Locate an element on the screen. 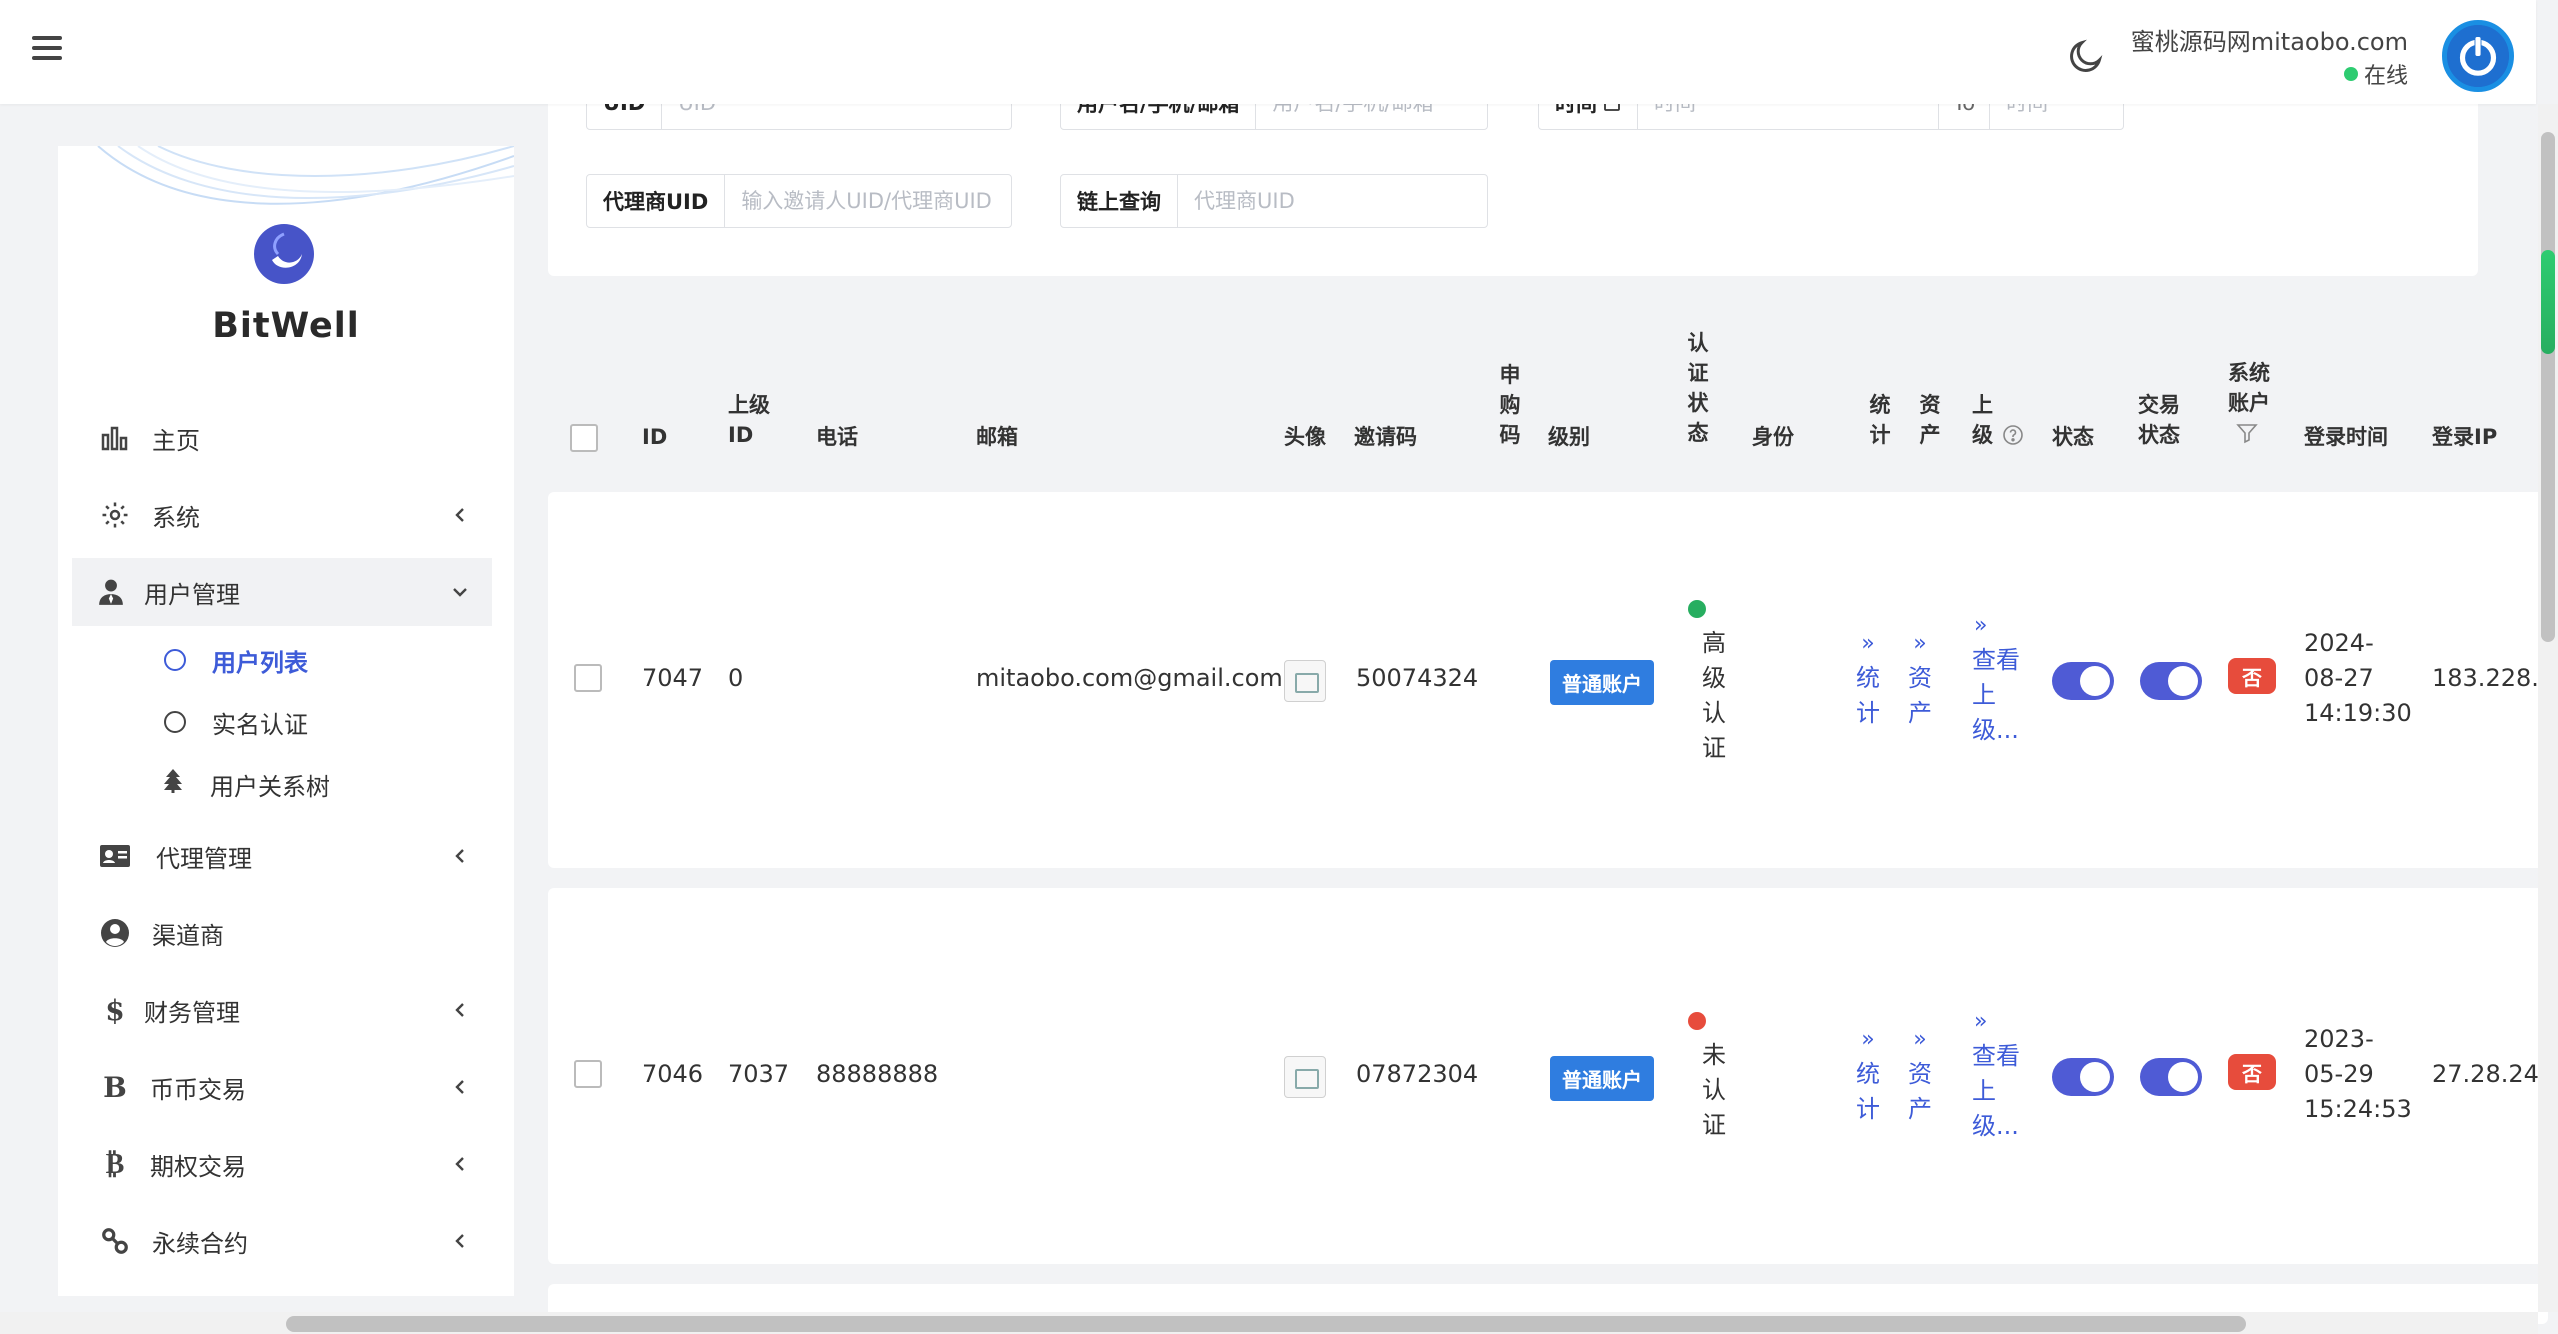  sidebar-item-user-management: 用户管理 is located at coordinates (282, 592).